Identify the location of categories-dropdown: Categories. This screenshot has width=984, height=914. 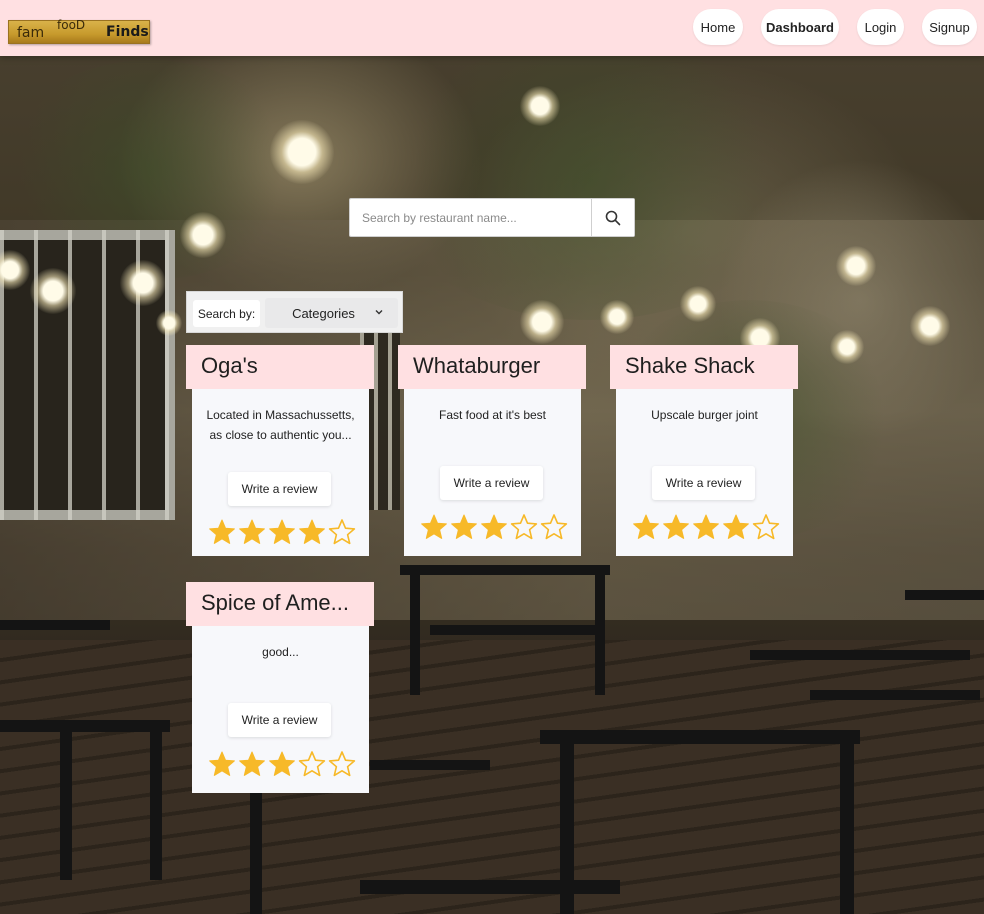
(331, 313).